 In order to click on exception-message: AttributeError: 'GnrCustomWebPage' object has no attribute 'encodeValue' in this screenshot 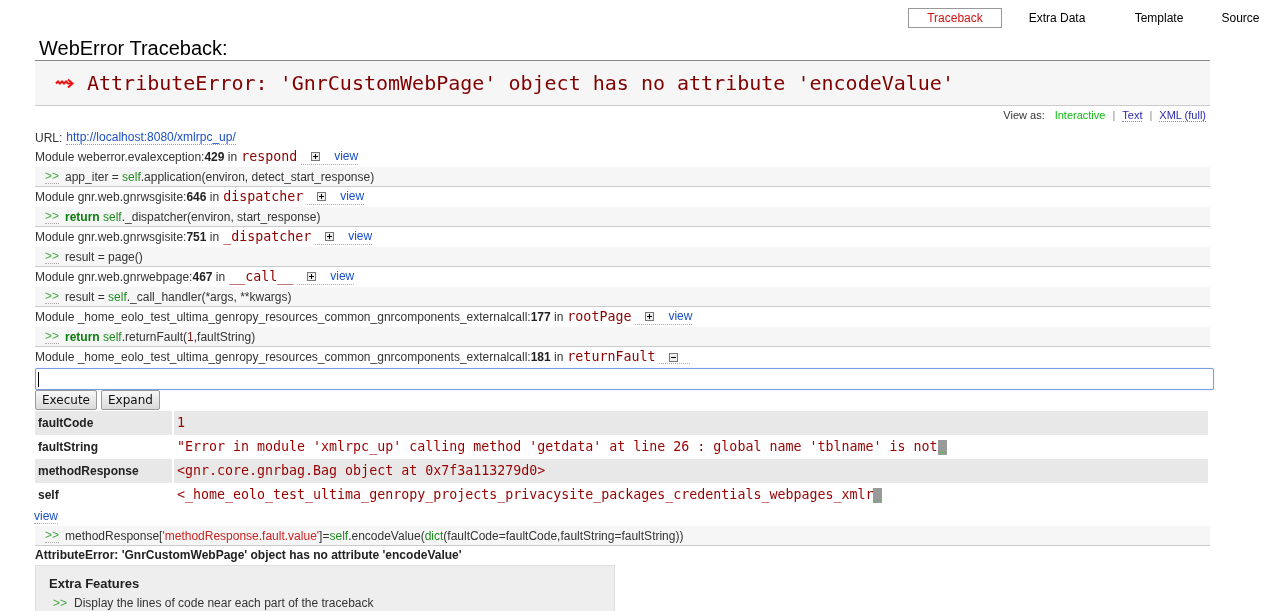, I will do `click(248, 555)`.